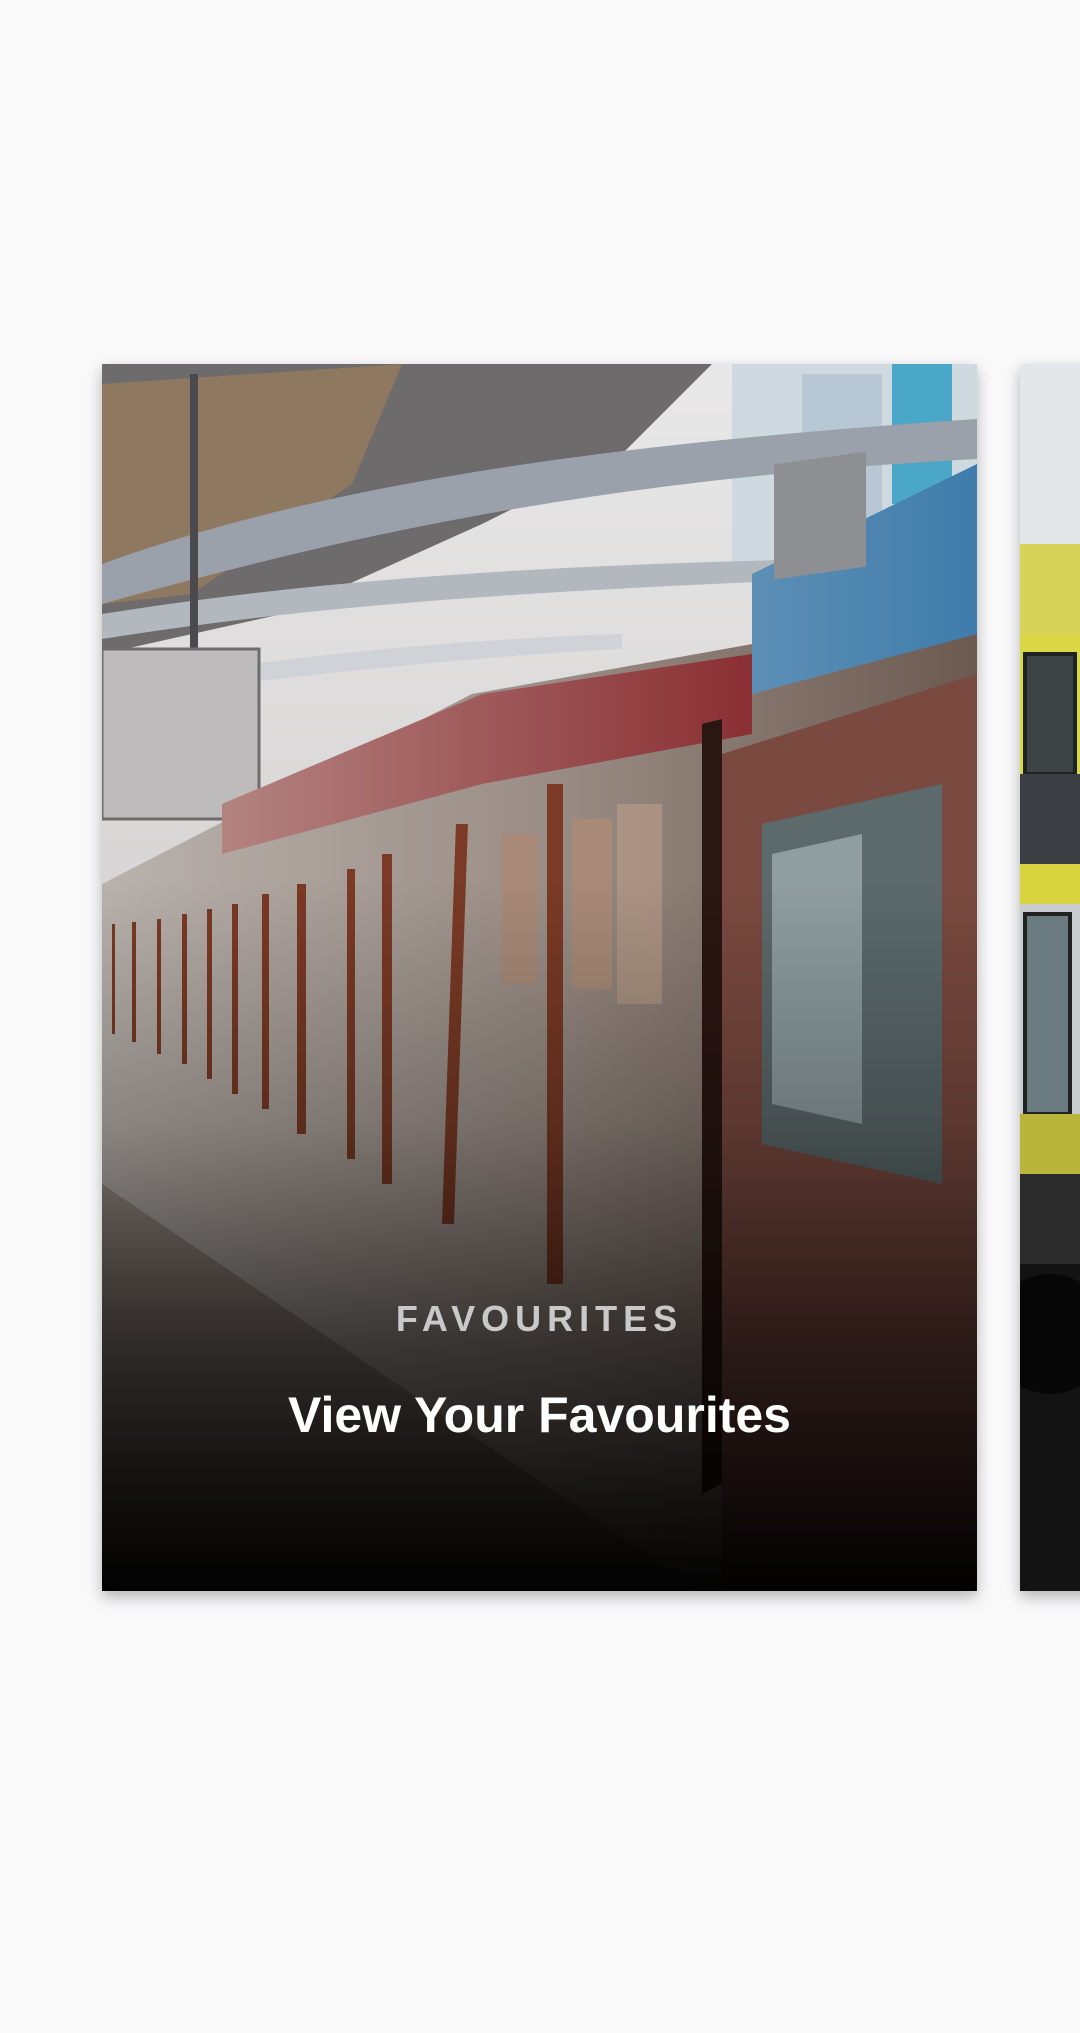  I want to click on card-title: View Your Favourites, so click(539, 1415).